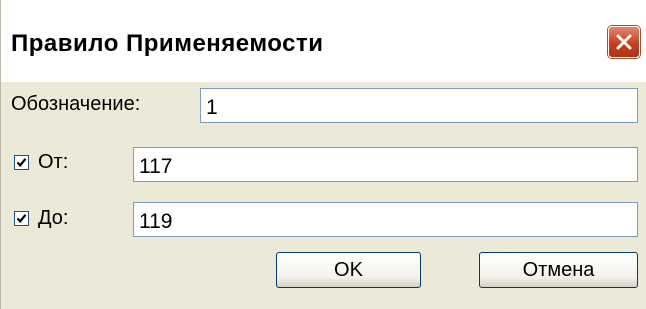 The height and width of the screenshot is (309, 646). I want to click on close-button, so click(624, 42).